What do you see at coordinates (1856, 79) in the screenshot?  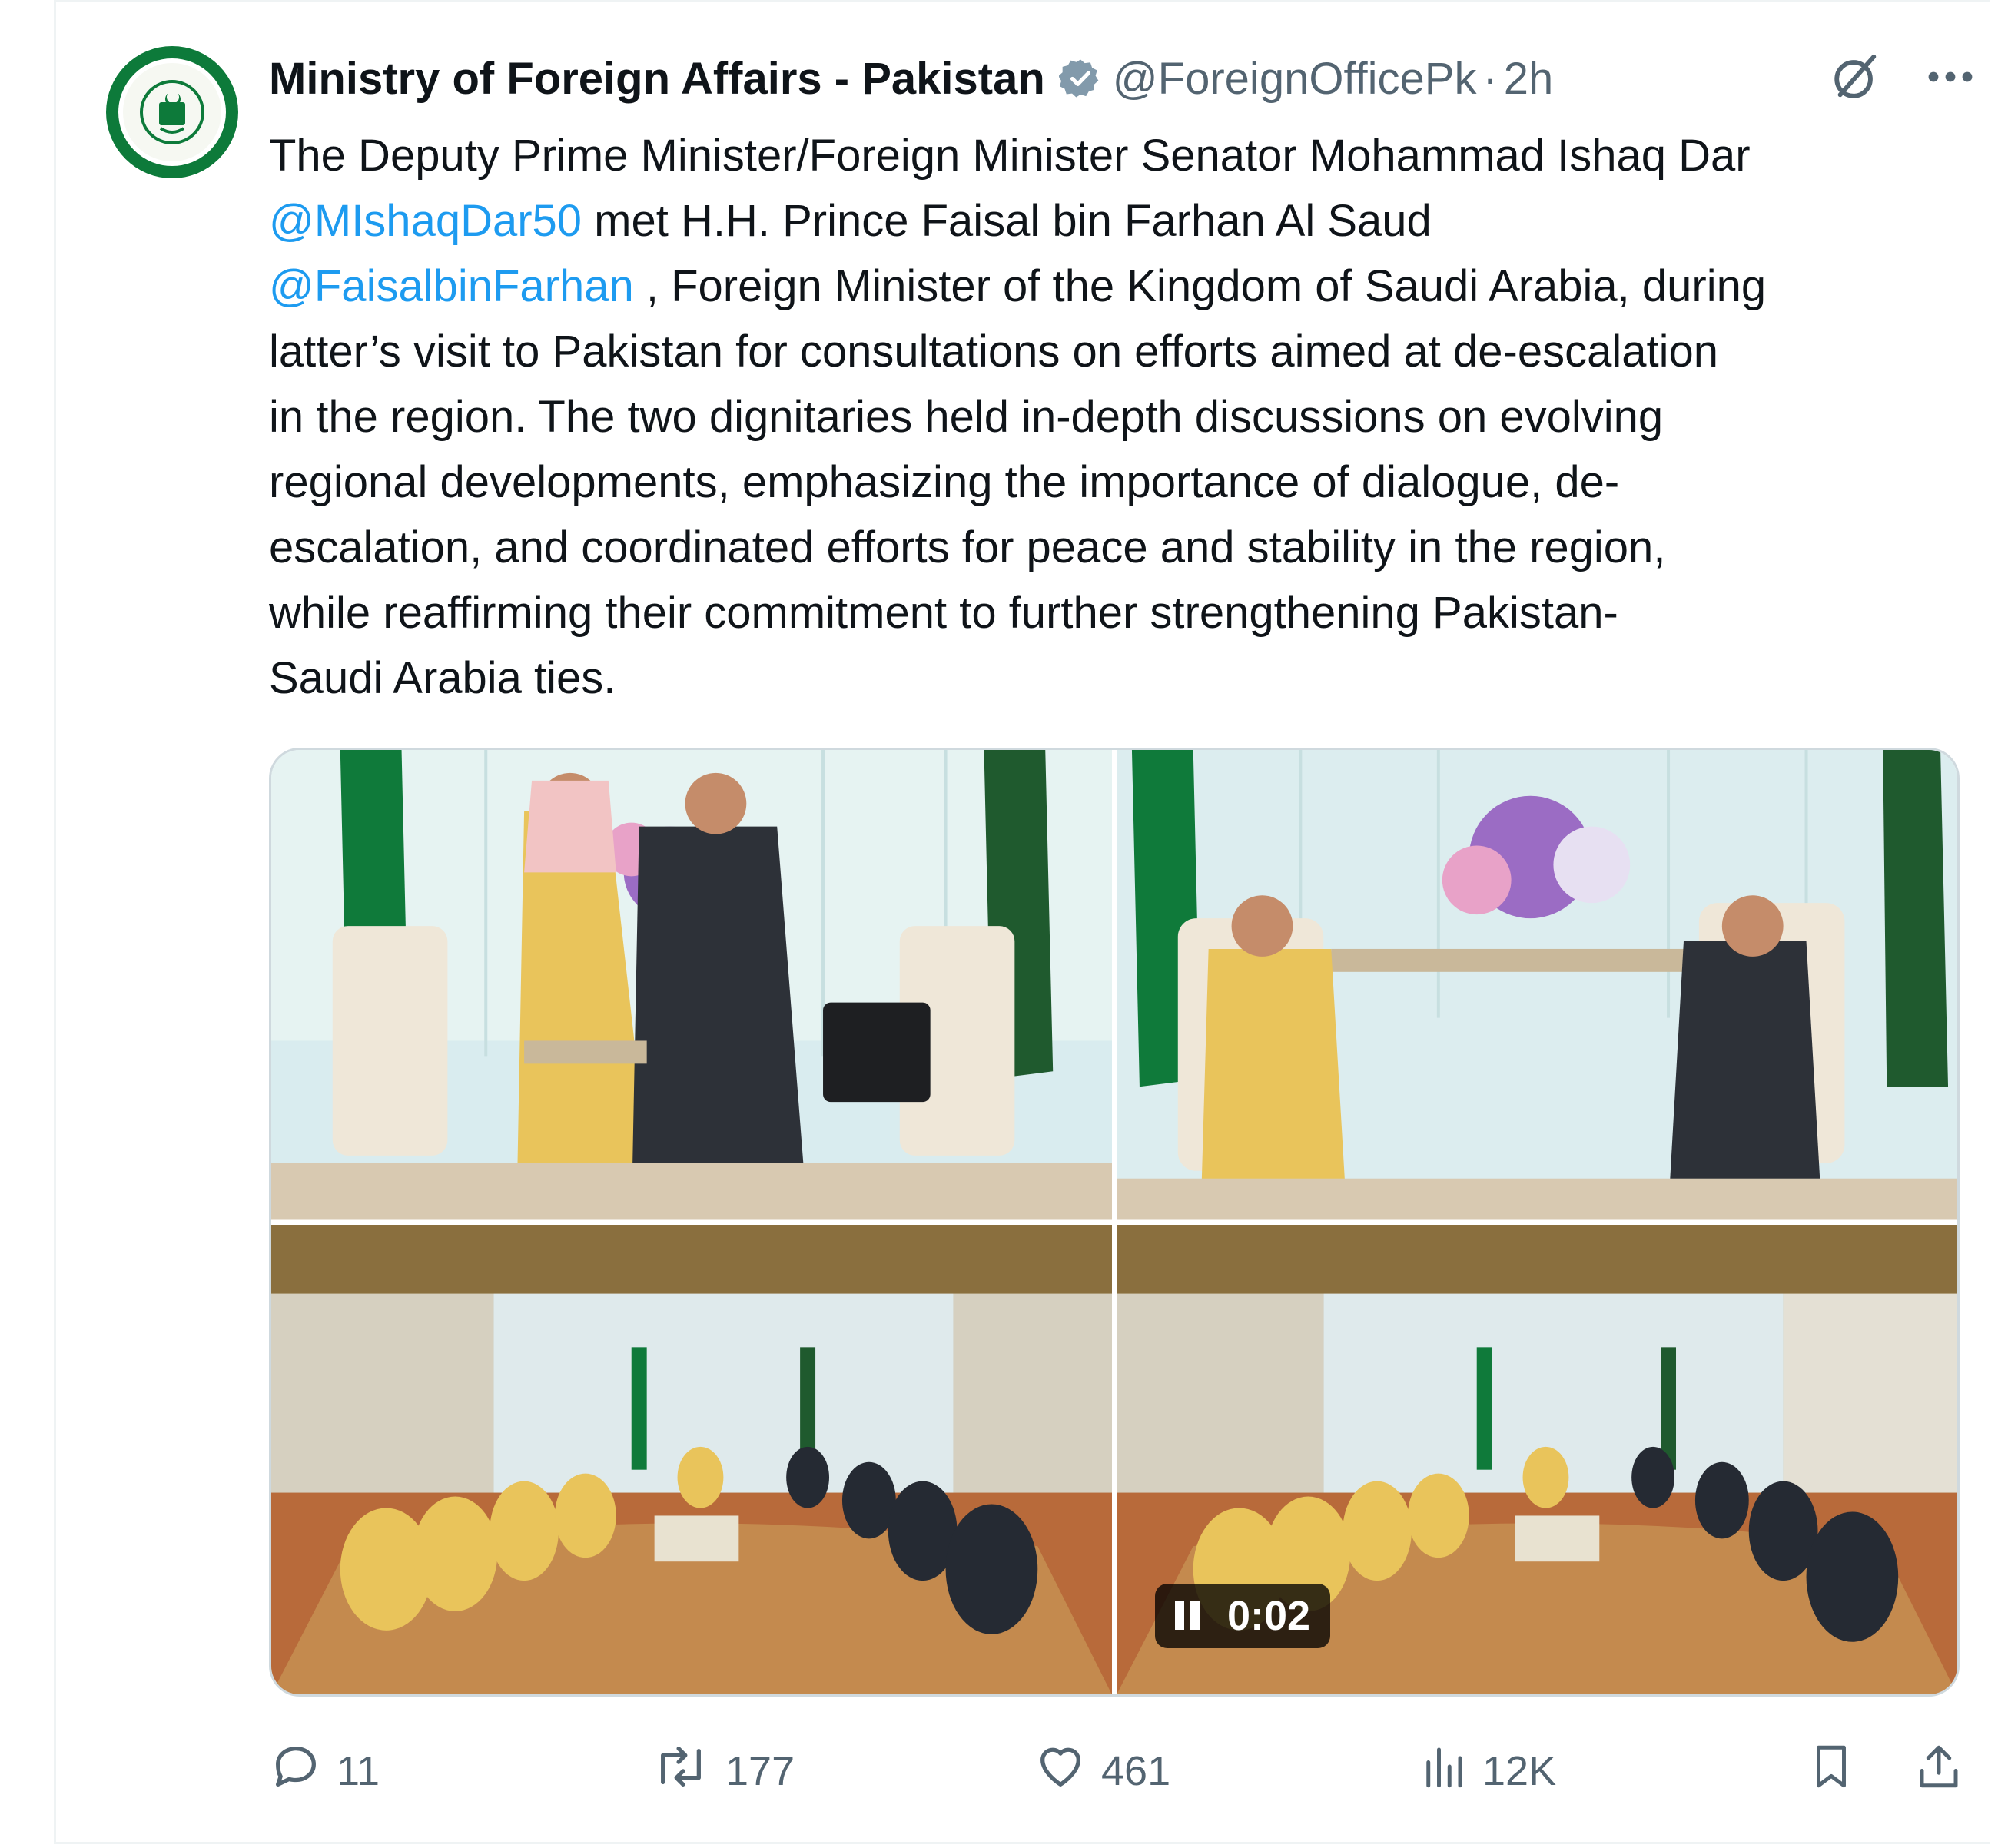 I see `grok-icon` at bounding box center [1856, 79].